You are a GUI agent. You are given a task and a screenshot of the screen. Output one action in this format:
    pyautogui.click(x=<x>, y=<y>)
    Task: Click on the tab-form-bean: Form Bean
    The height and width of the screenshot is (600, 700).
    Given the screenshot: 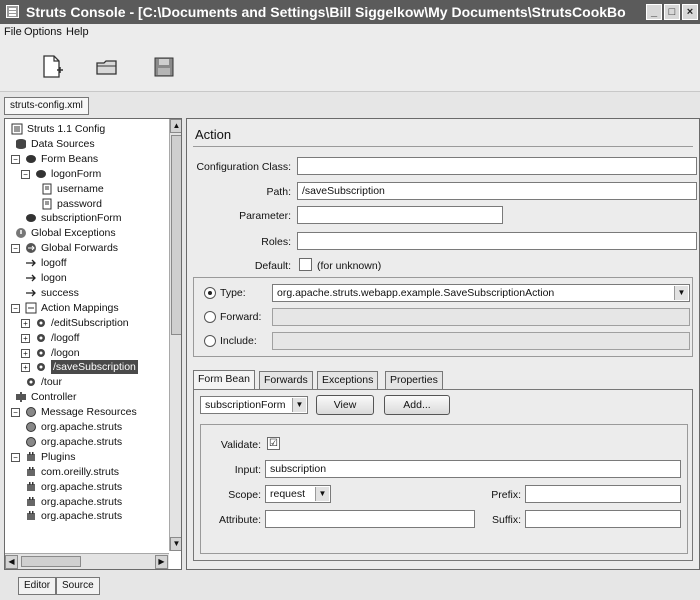 What is the action you would take?
    pyautogui.click(x=224, y=380)
    